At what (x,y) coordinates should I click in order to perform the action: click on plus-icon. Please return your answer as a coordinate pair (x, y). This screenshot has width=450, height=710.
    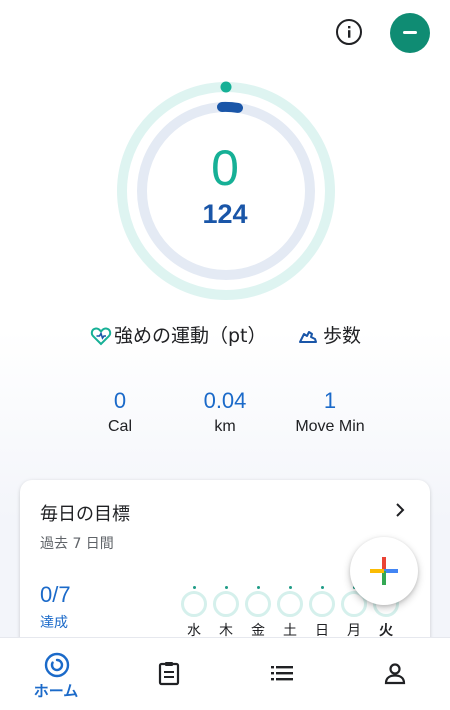
    Looking at the image, I should click on (384, 571).